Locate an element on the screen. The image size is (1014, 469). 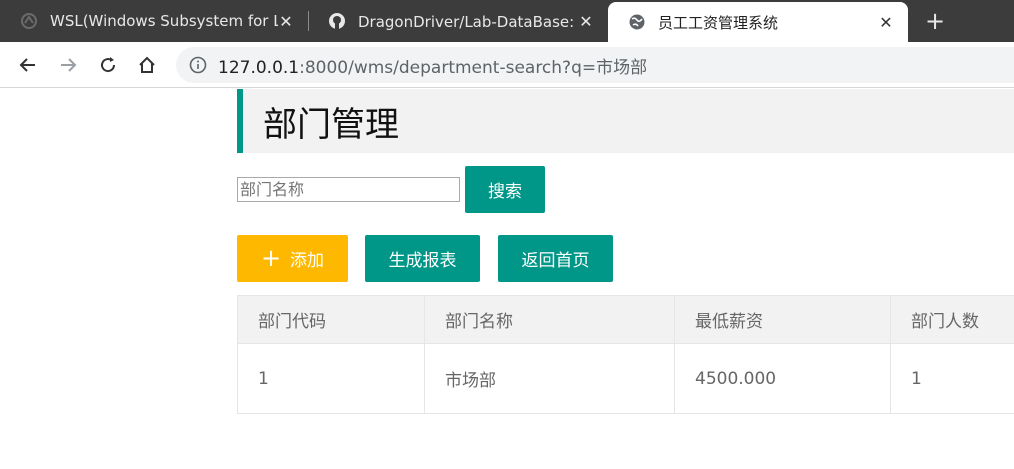
table-header-row: 部门代码 部门名称 最低薪资 部门人数 is located at coordinates (625, 319).